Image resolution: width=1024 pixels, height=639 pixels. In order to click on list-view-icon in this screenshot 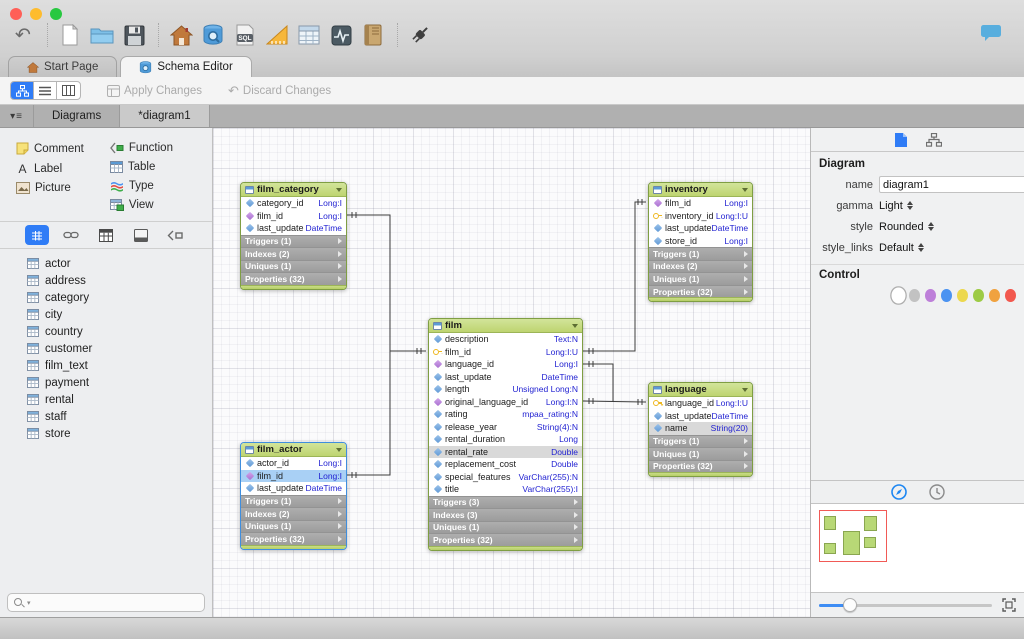, I will do `click(45, 90)`.